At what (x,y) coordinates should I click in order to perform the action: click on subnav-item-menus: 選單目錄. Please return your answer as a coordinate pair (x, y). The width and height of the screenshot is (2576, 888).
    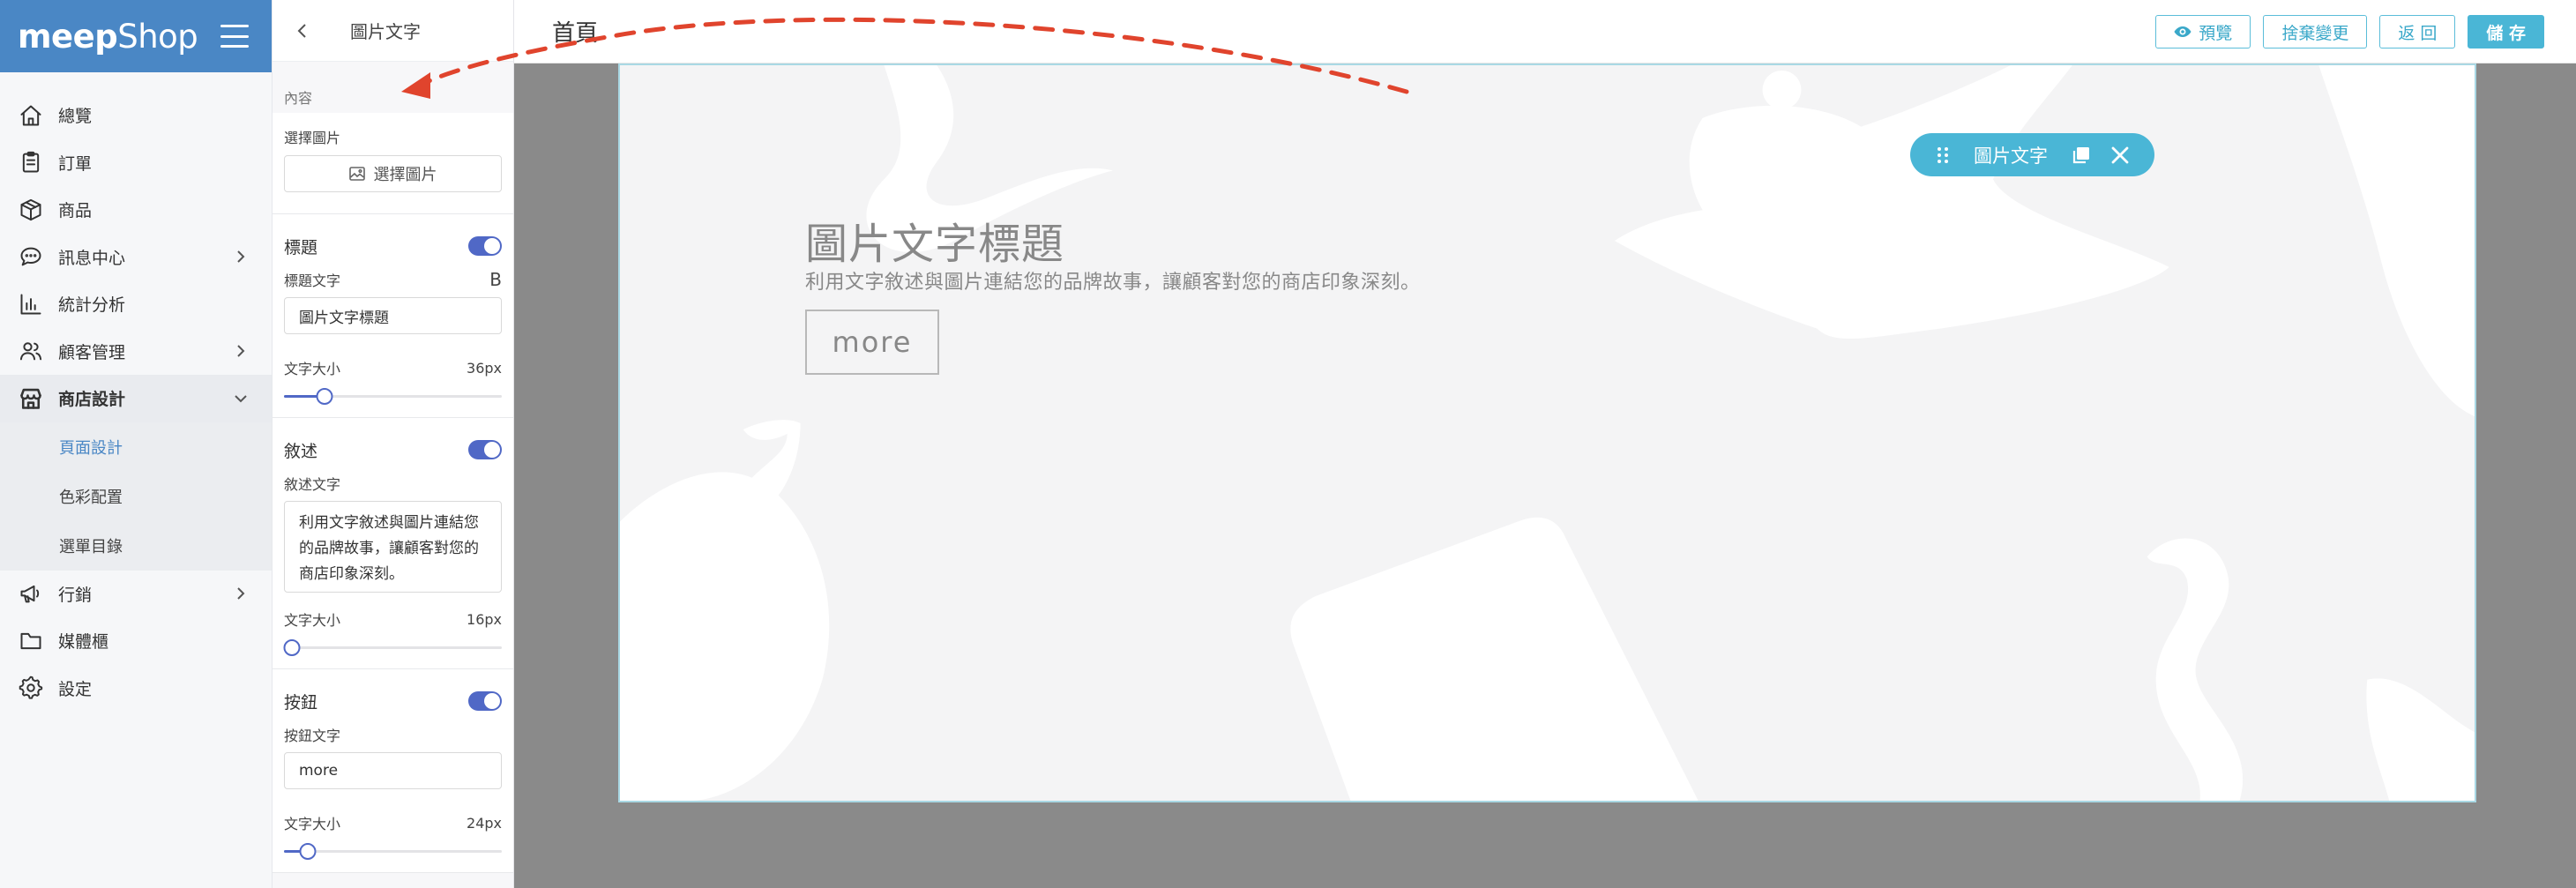
    Looking at the image, I should click on (136, 546).